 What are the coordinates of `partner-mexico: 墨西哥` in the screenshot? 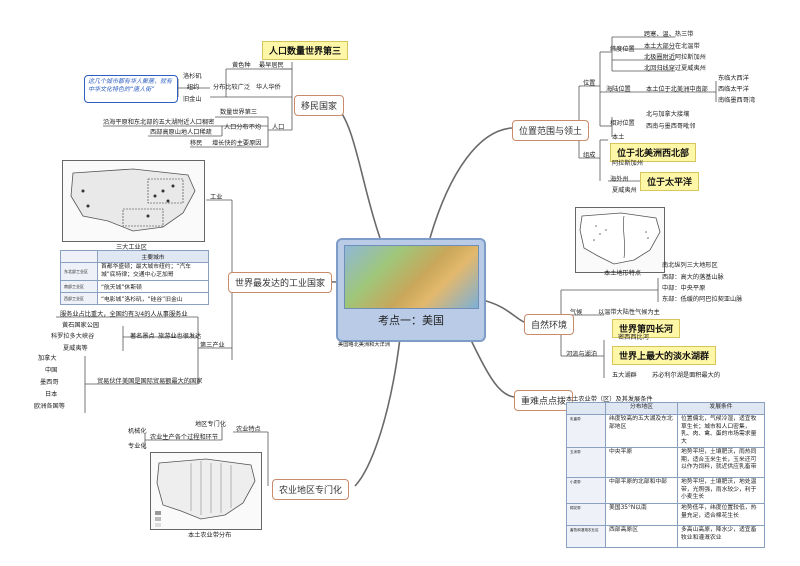 It's located at (49, 382).